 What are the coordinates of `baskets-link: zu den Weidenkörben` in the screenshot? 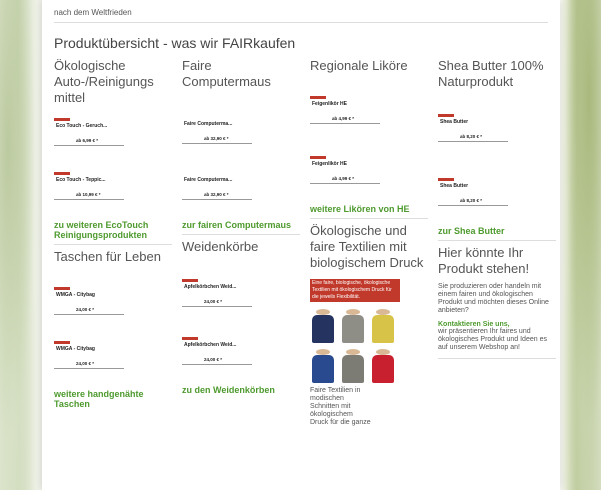 It's located at (241, 390).